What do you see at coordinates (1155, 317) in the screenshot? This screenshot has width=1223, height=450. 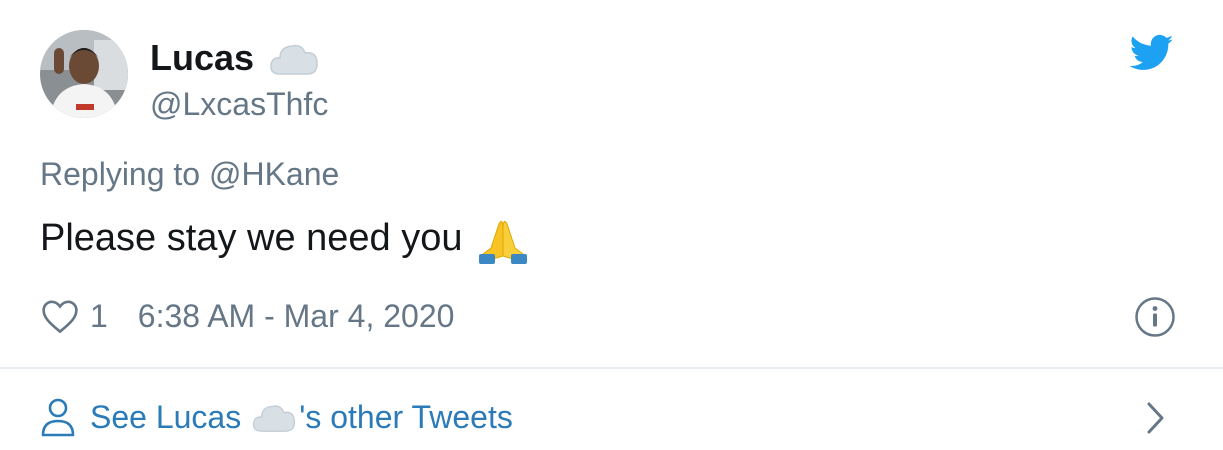 I see `info-icon` at bounding box center [1155, 317].